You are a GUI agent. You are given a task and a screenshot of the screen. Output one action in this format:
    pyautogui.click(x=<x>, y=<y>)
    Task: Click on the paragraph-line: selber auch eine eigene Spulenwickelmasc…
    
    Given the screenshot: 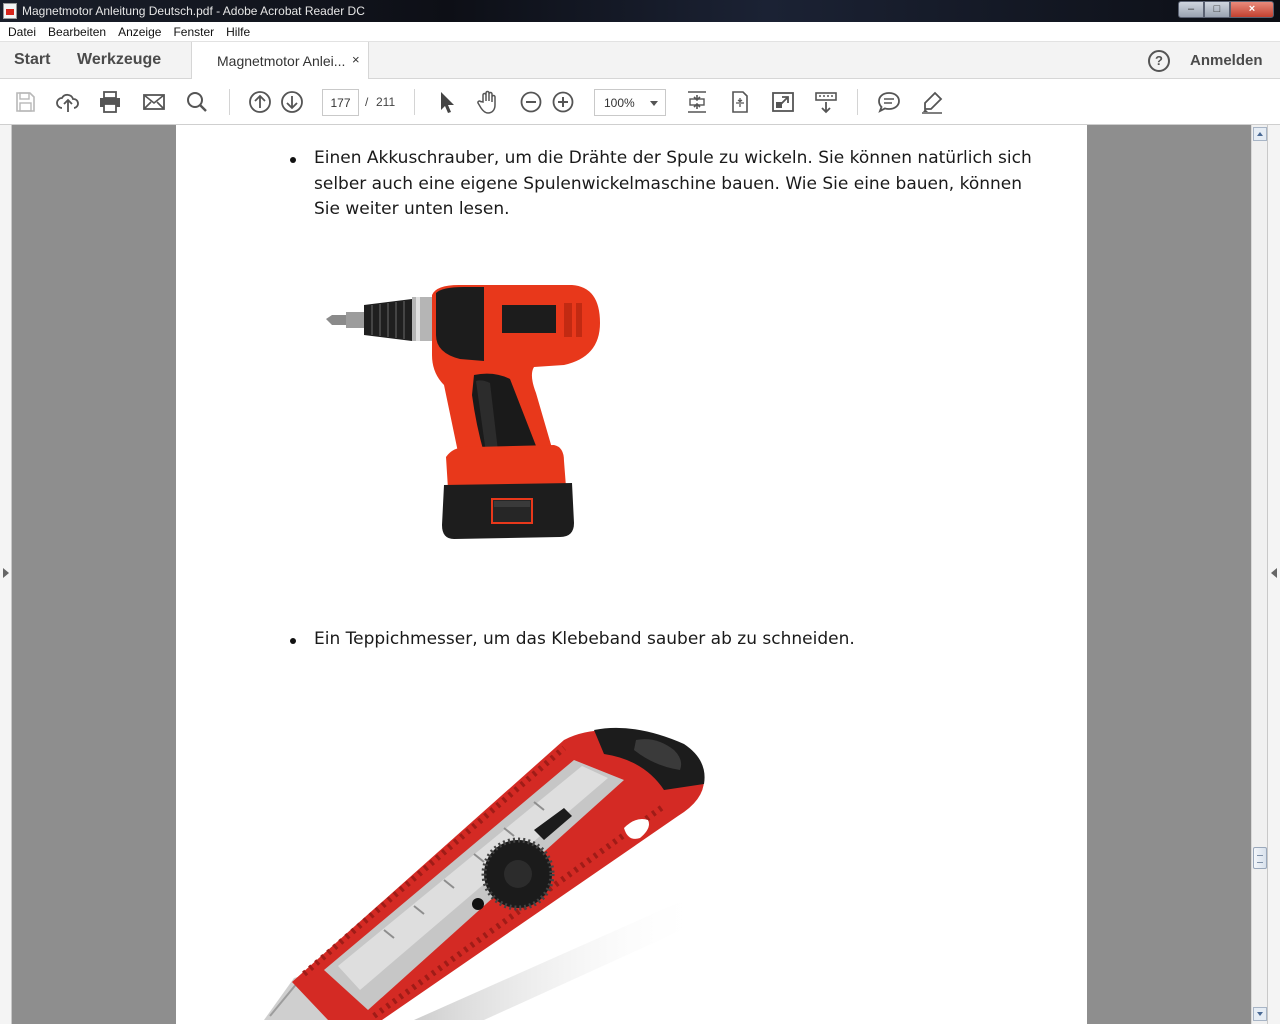 What is the action you would take?
    pyautogui.click(x=668, y=183)
    